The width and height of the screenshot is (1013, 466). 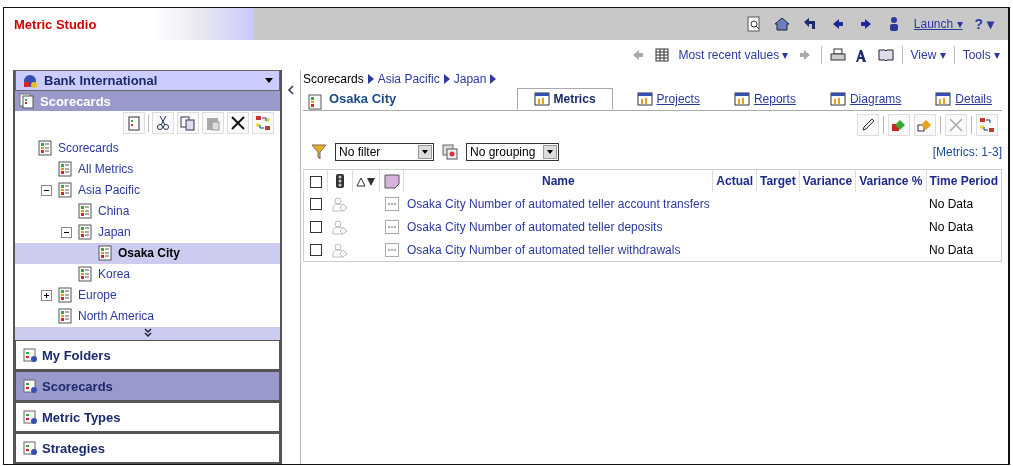 What do you see at coordinates (75, 101) in the screenshot?
I see `section-title: Scorecards` at bounding box center [75, 101].